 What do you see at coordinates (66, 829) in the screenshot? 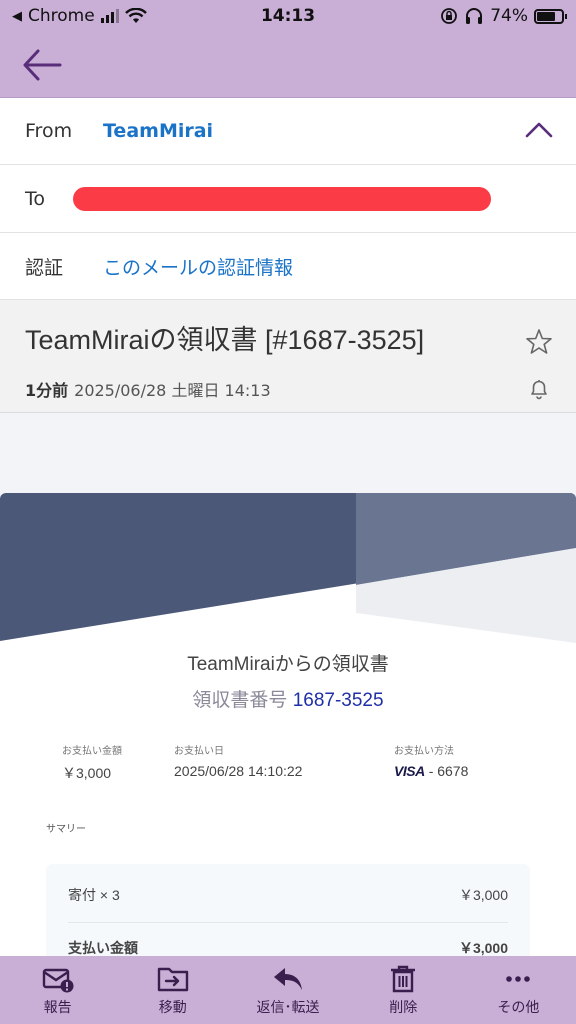
I see `summary-heading: サマリー` at bounding box center [66, 829].